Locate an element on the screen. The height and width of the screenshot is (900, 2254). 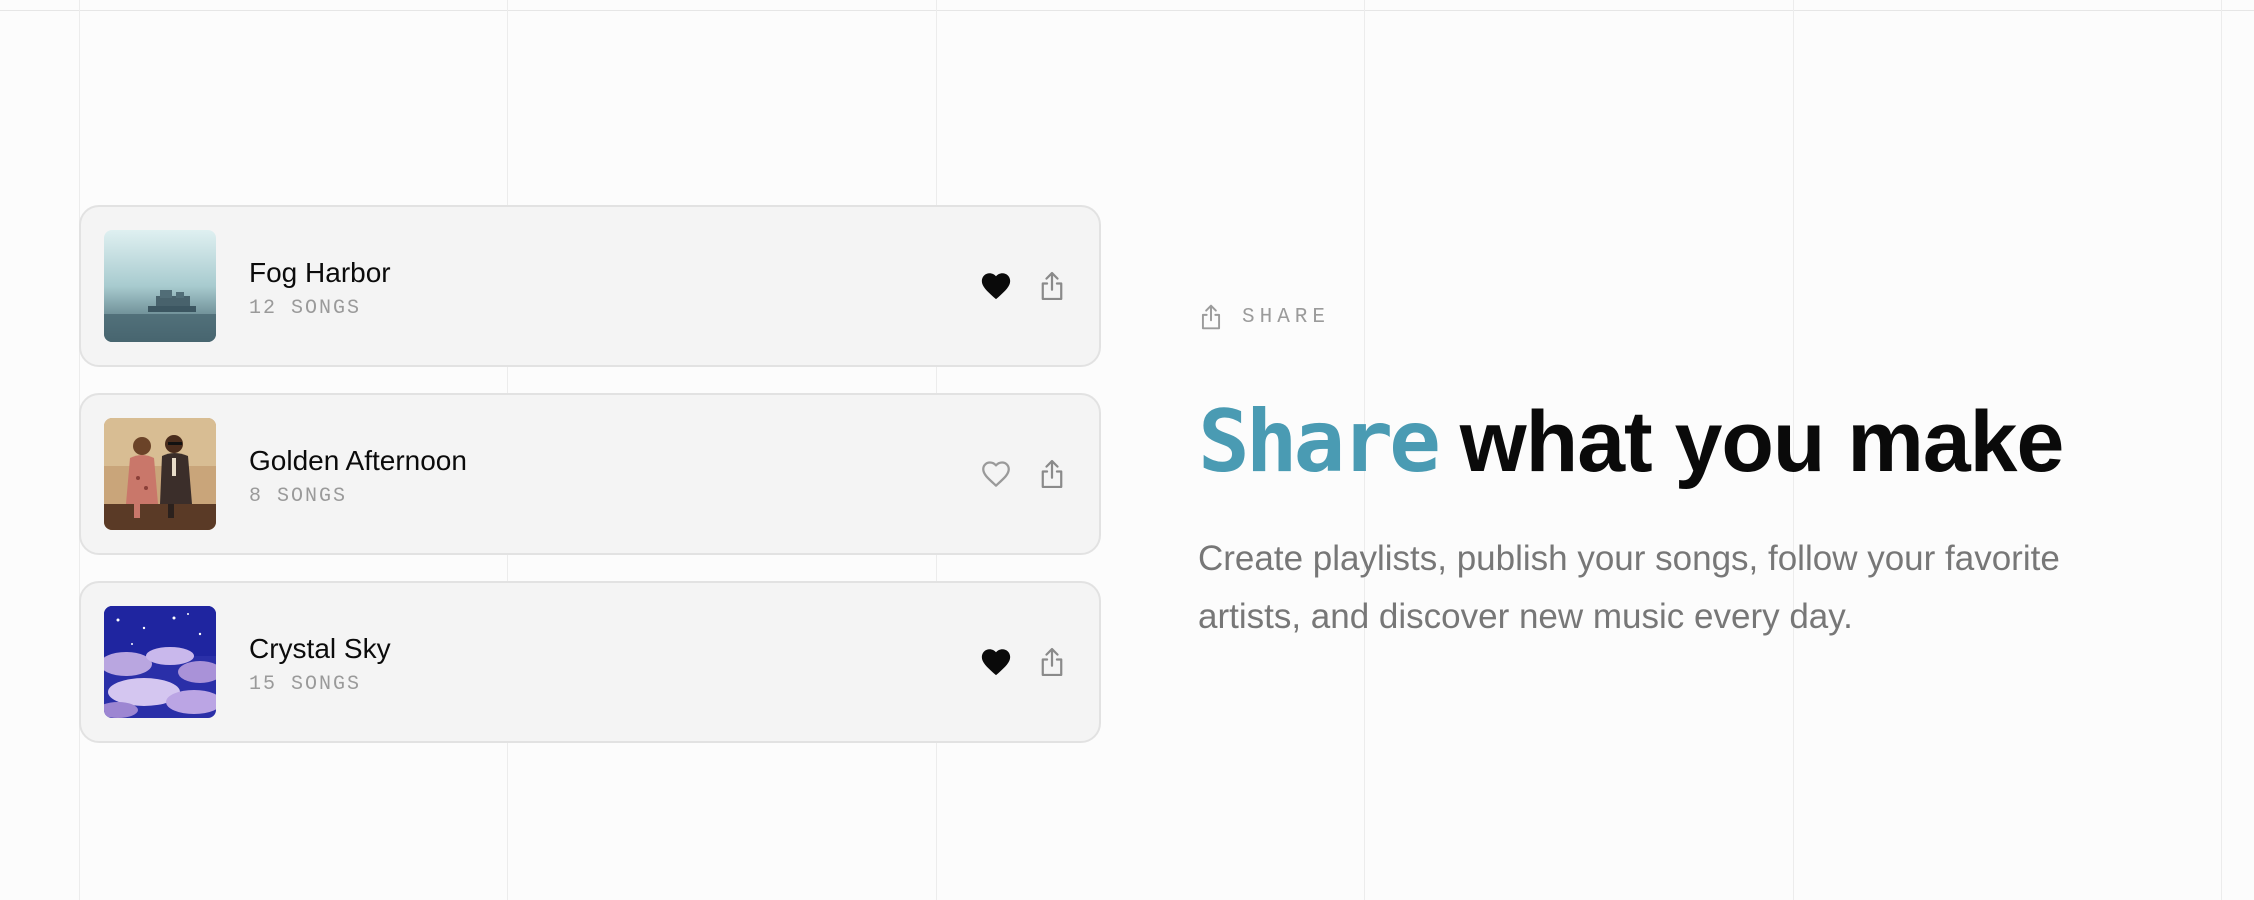
playlist-title: Fog Harbor is located at coordinates (320, 272).